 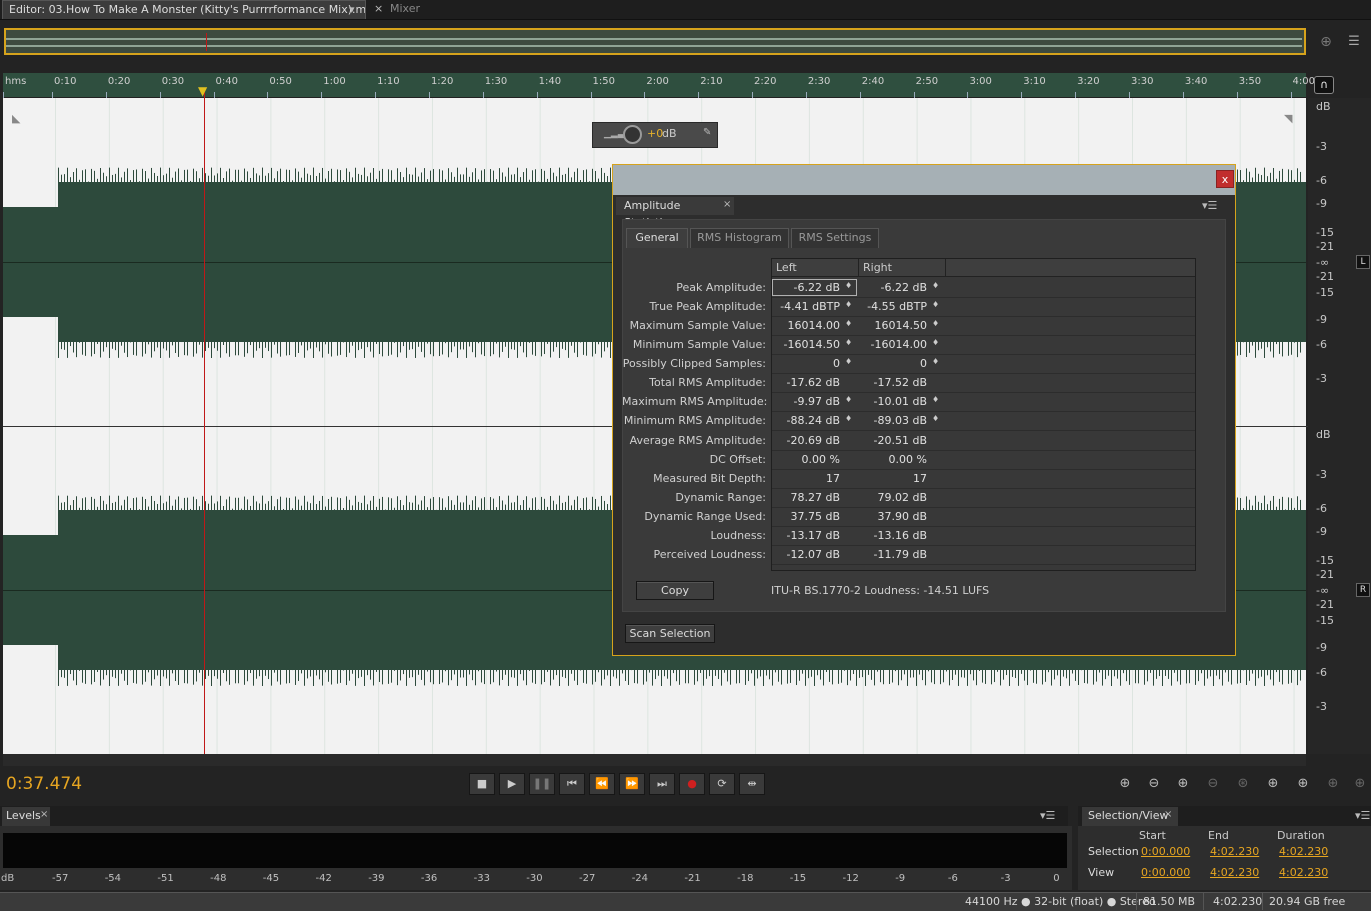 I want to click on right-value: -6.22 dB, so click(x=893, y=287).